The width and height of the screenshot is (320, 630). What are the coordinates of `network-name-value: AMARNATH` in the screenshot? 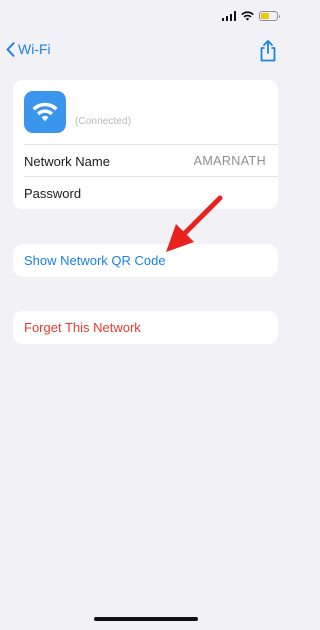 It's located at (229, 161).